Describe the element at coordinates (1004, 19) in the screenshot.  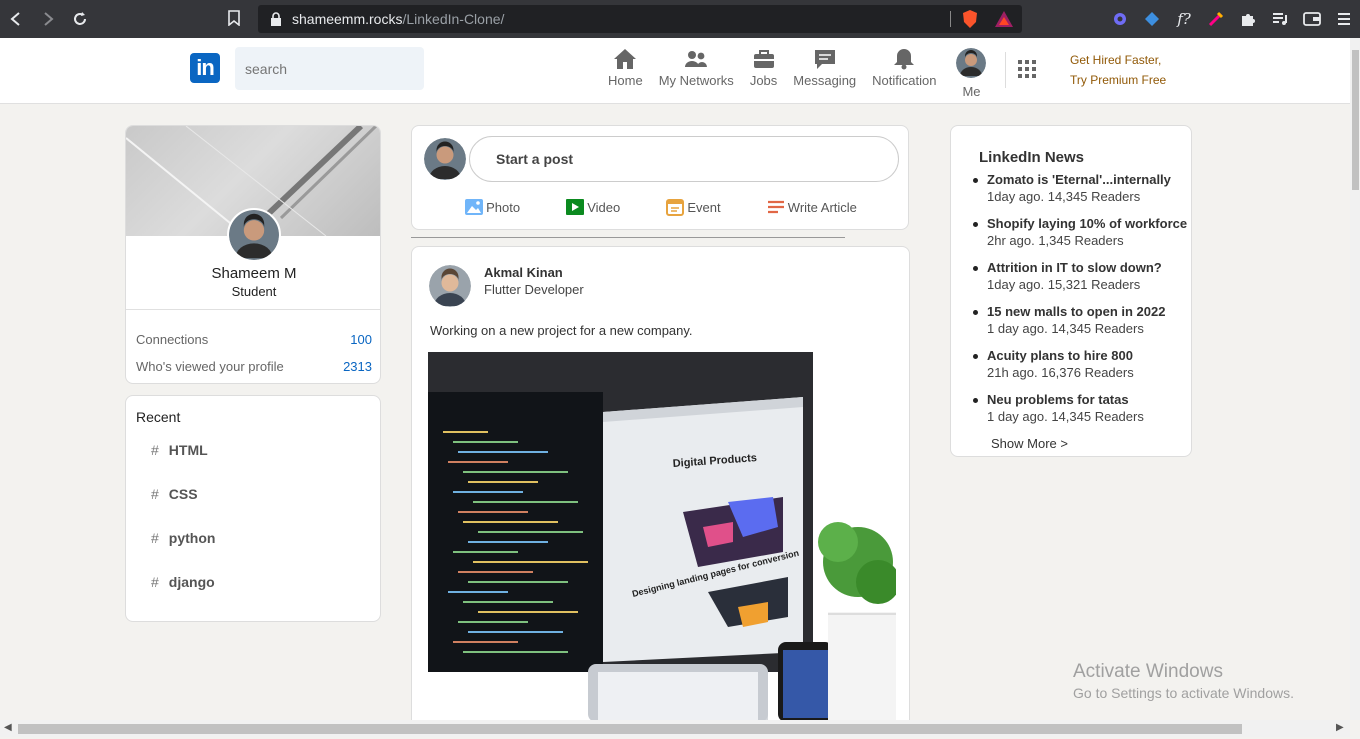
I see `brave-rewards-icon` at that location.